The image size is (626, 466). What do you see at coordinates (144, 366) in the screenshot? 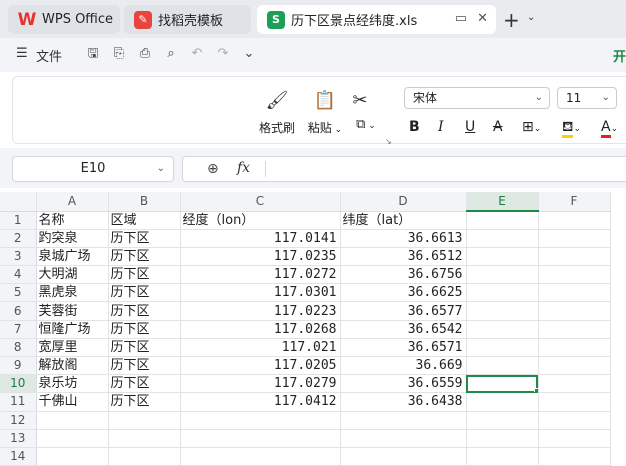
I see `cell-b9: 历下区` at bounding box center [144, 366].